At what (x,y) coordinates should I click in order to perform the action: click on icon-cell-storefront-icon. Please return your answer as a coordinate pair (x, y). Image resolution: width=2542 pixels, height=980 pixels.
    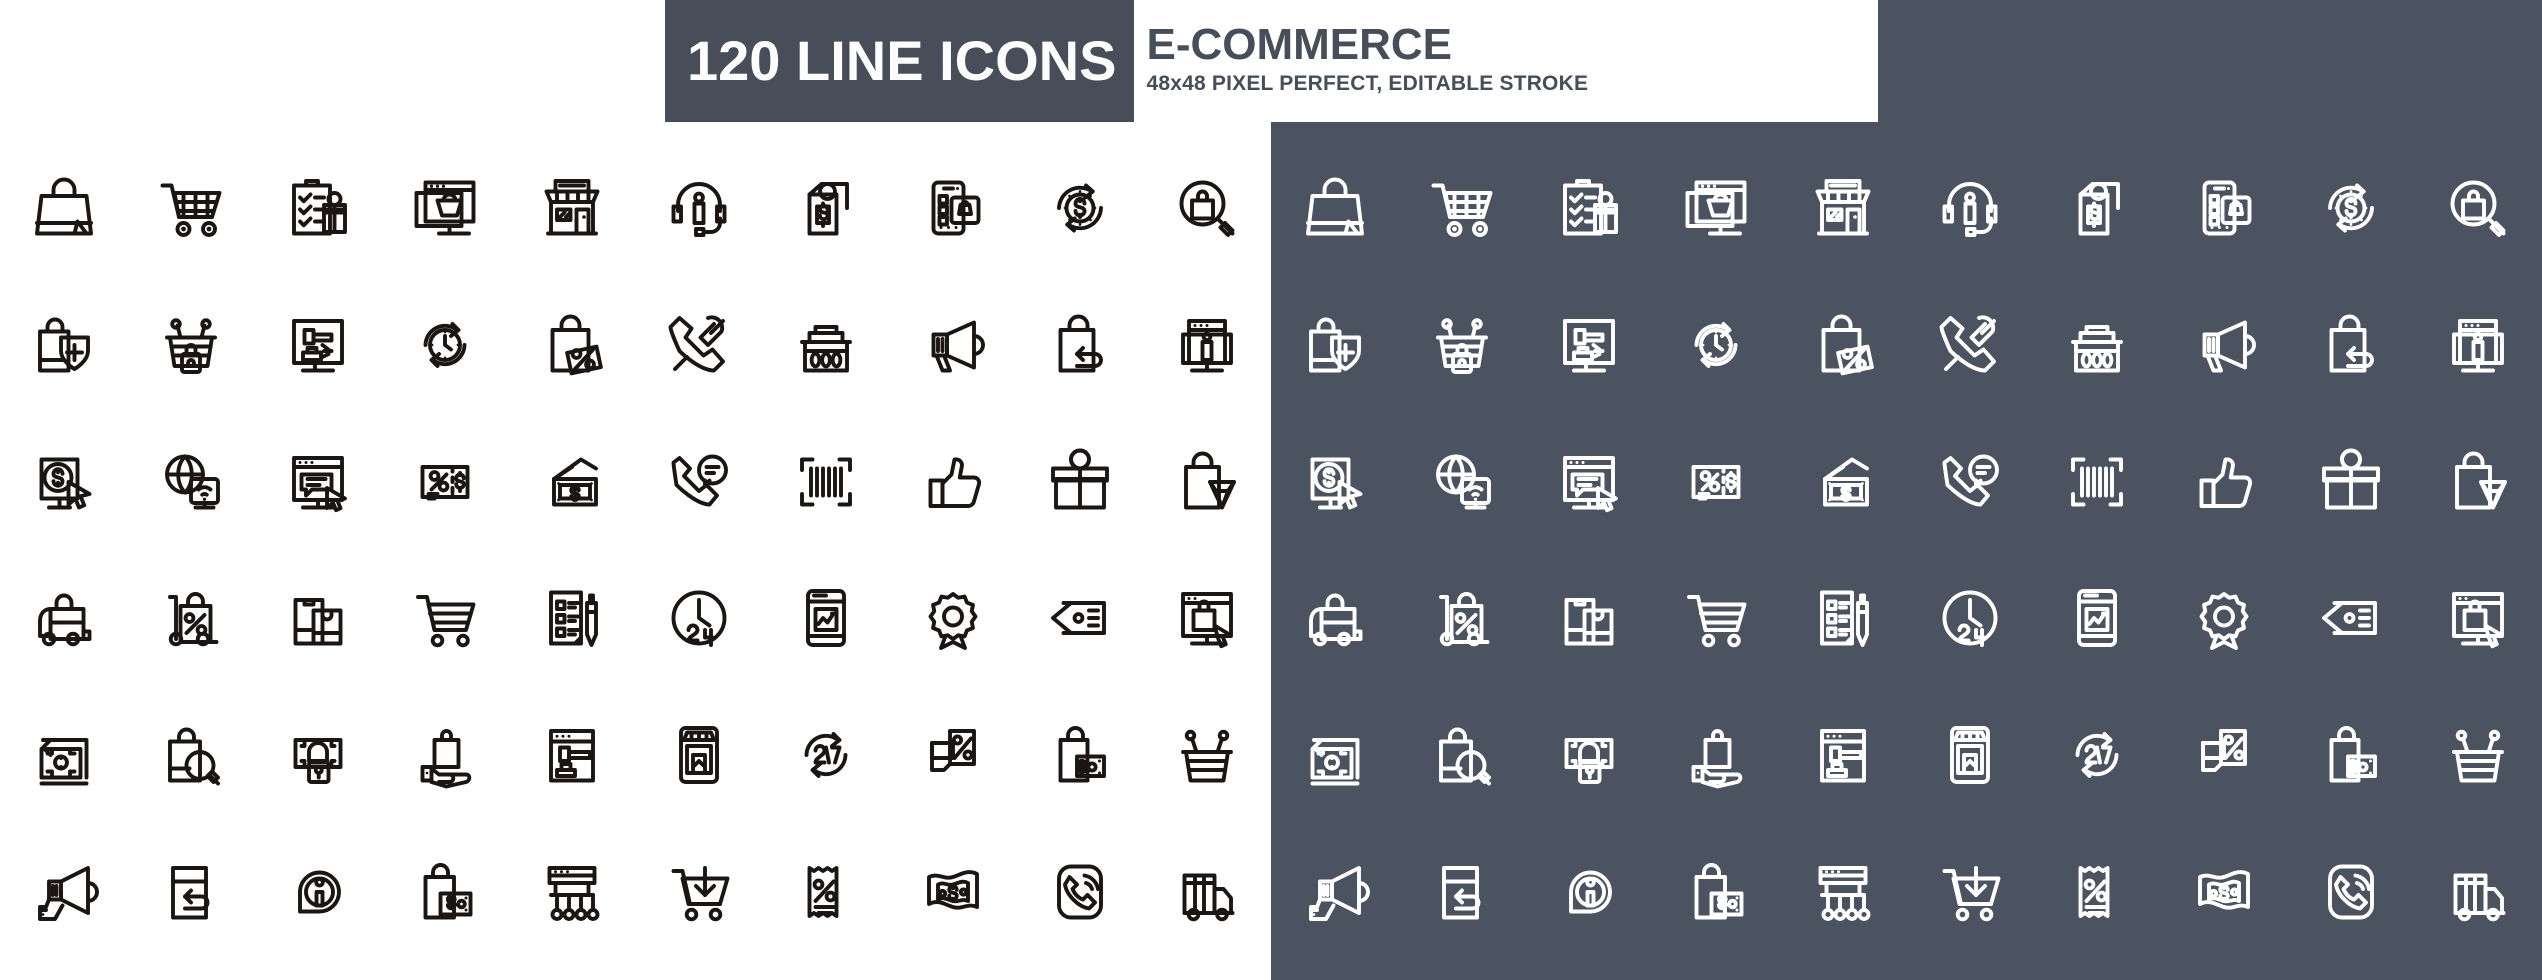
    Looking at the image, I should click on (1842, 208).